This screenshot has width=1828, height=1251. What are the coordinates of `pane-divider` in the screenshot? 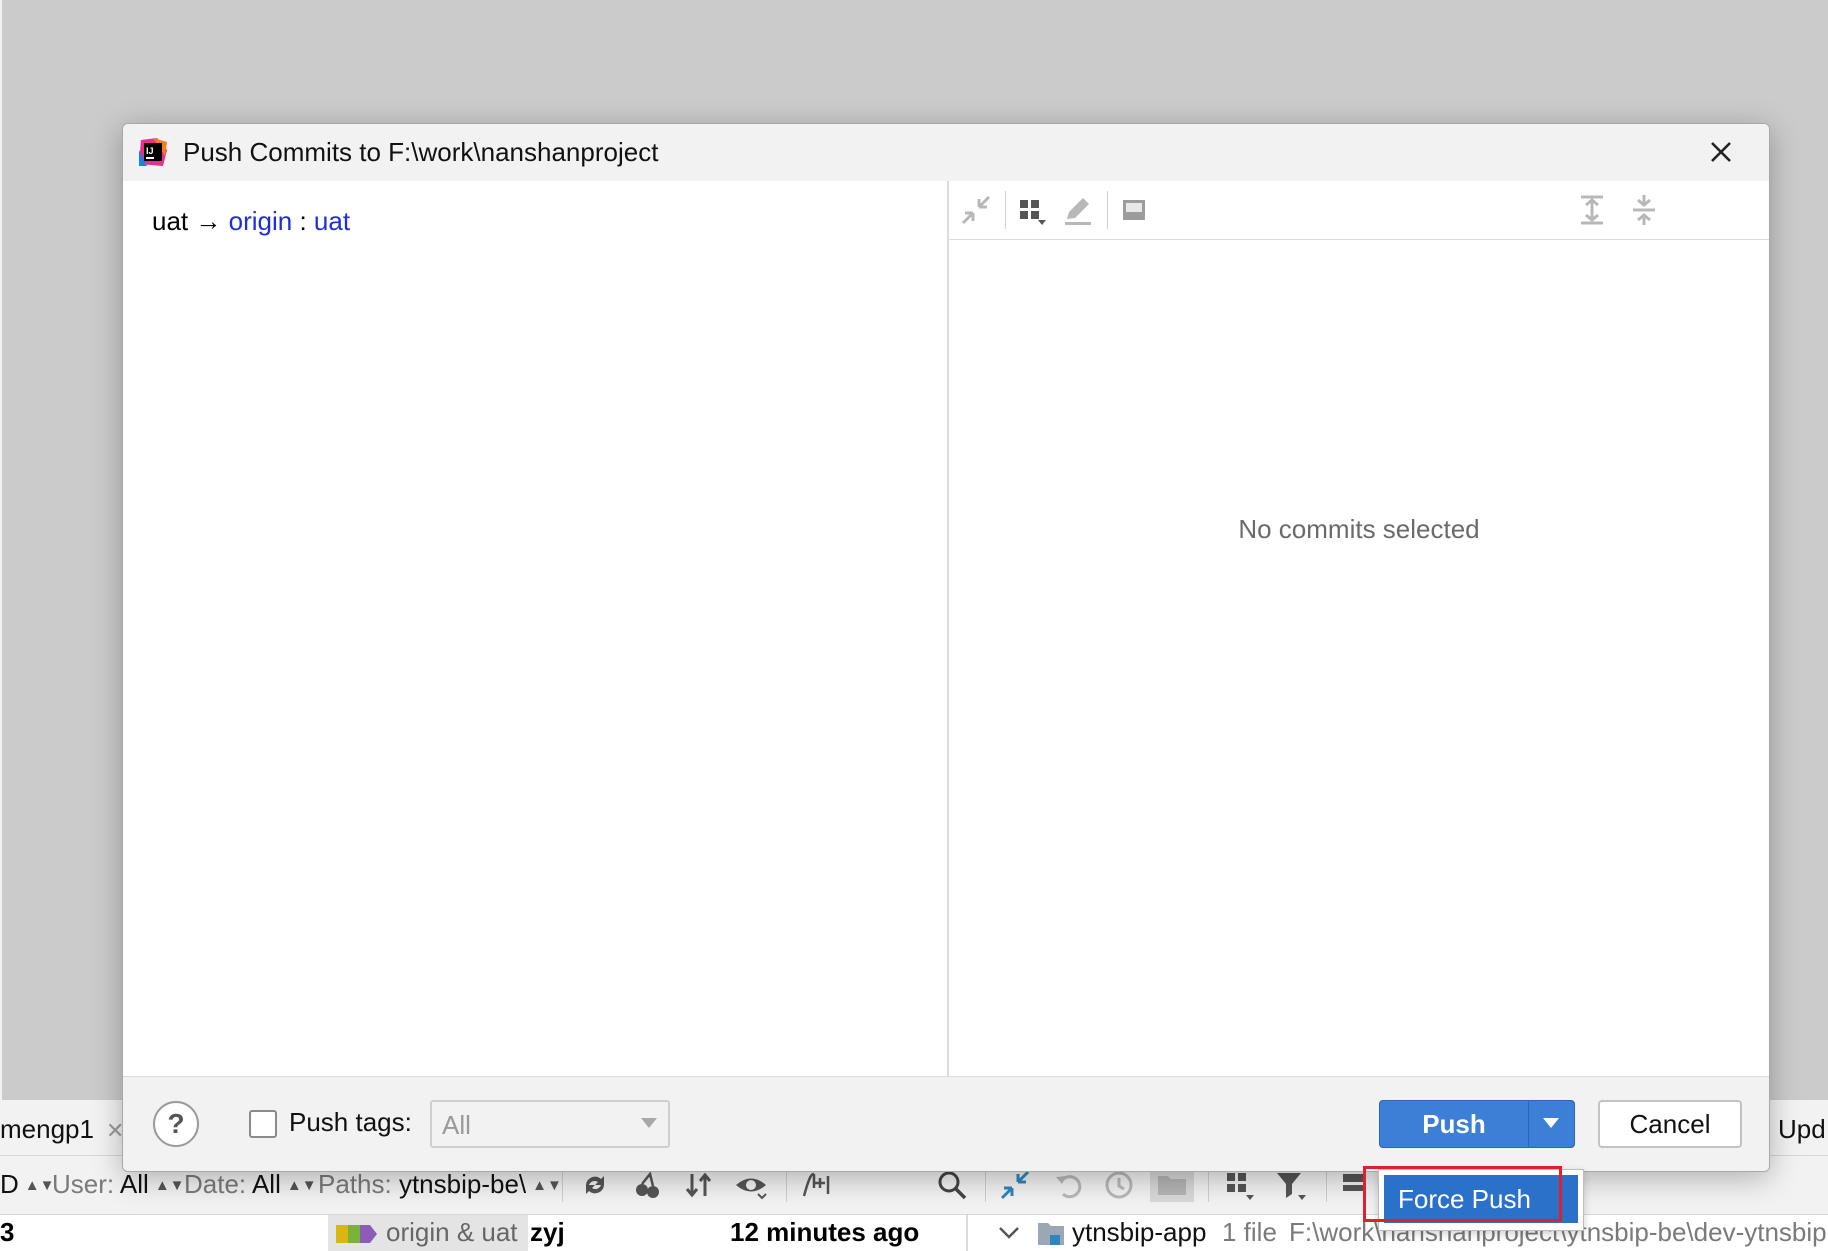 It's located at (967, 1233).